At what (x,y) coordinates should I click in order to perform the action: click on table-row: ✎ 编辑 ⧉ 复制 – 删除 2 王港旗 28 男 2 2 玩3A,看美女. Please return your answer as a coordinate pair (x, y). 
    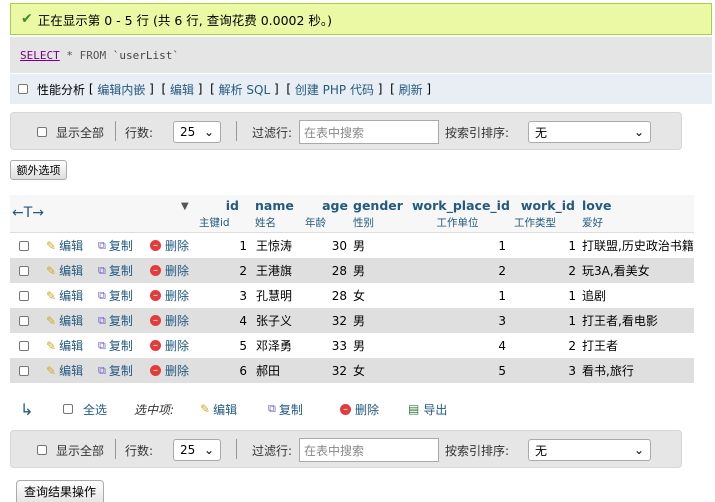
    Looking at the image, I should click on (352, 270).